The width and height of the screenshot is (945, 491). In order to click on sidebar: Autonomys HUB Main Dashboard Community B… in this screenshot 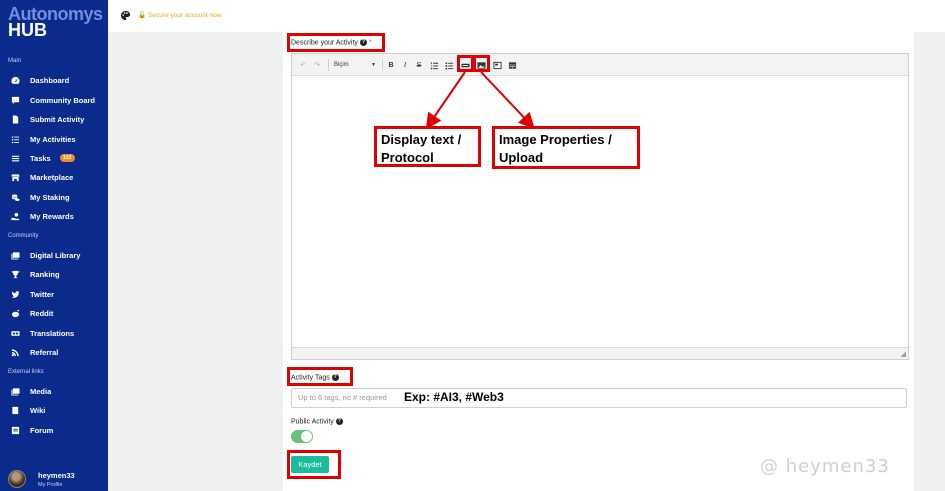, I will do `click(54, 245)`.